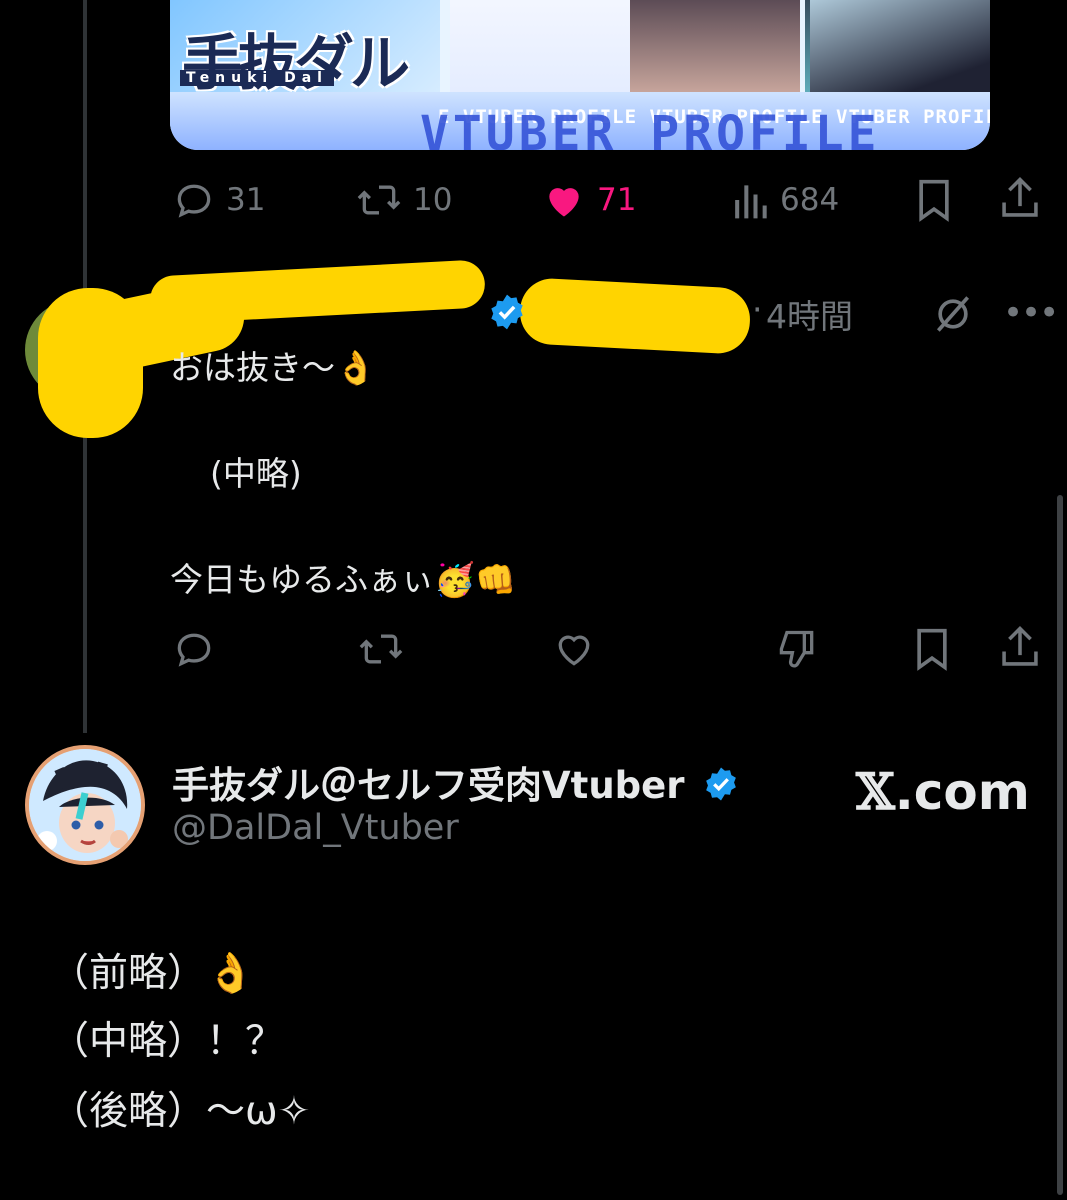  I want to click on reply-button, so click(194, 649).